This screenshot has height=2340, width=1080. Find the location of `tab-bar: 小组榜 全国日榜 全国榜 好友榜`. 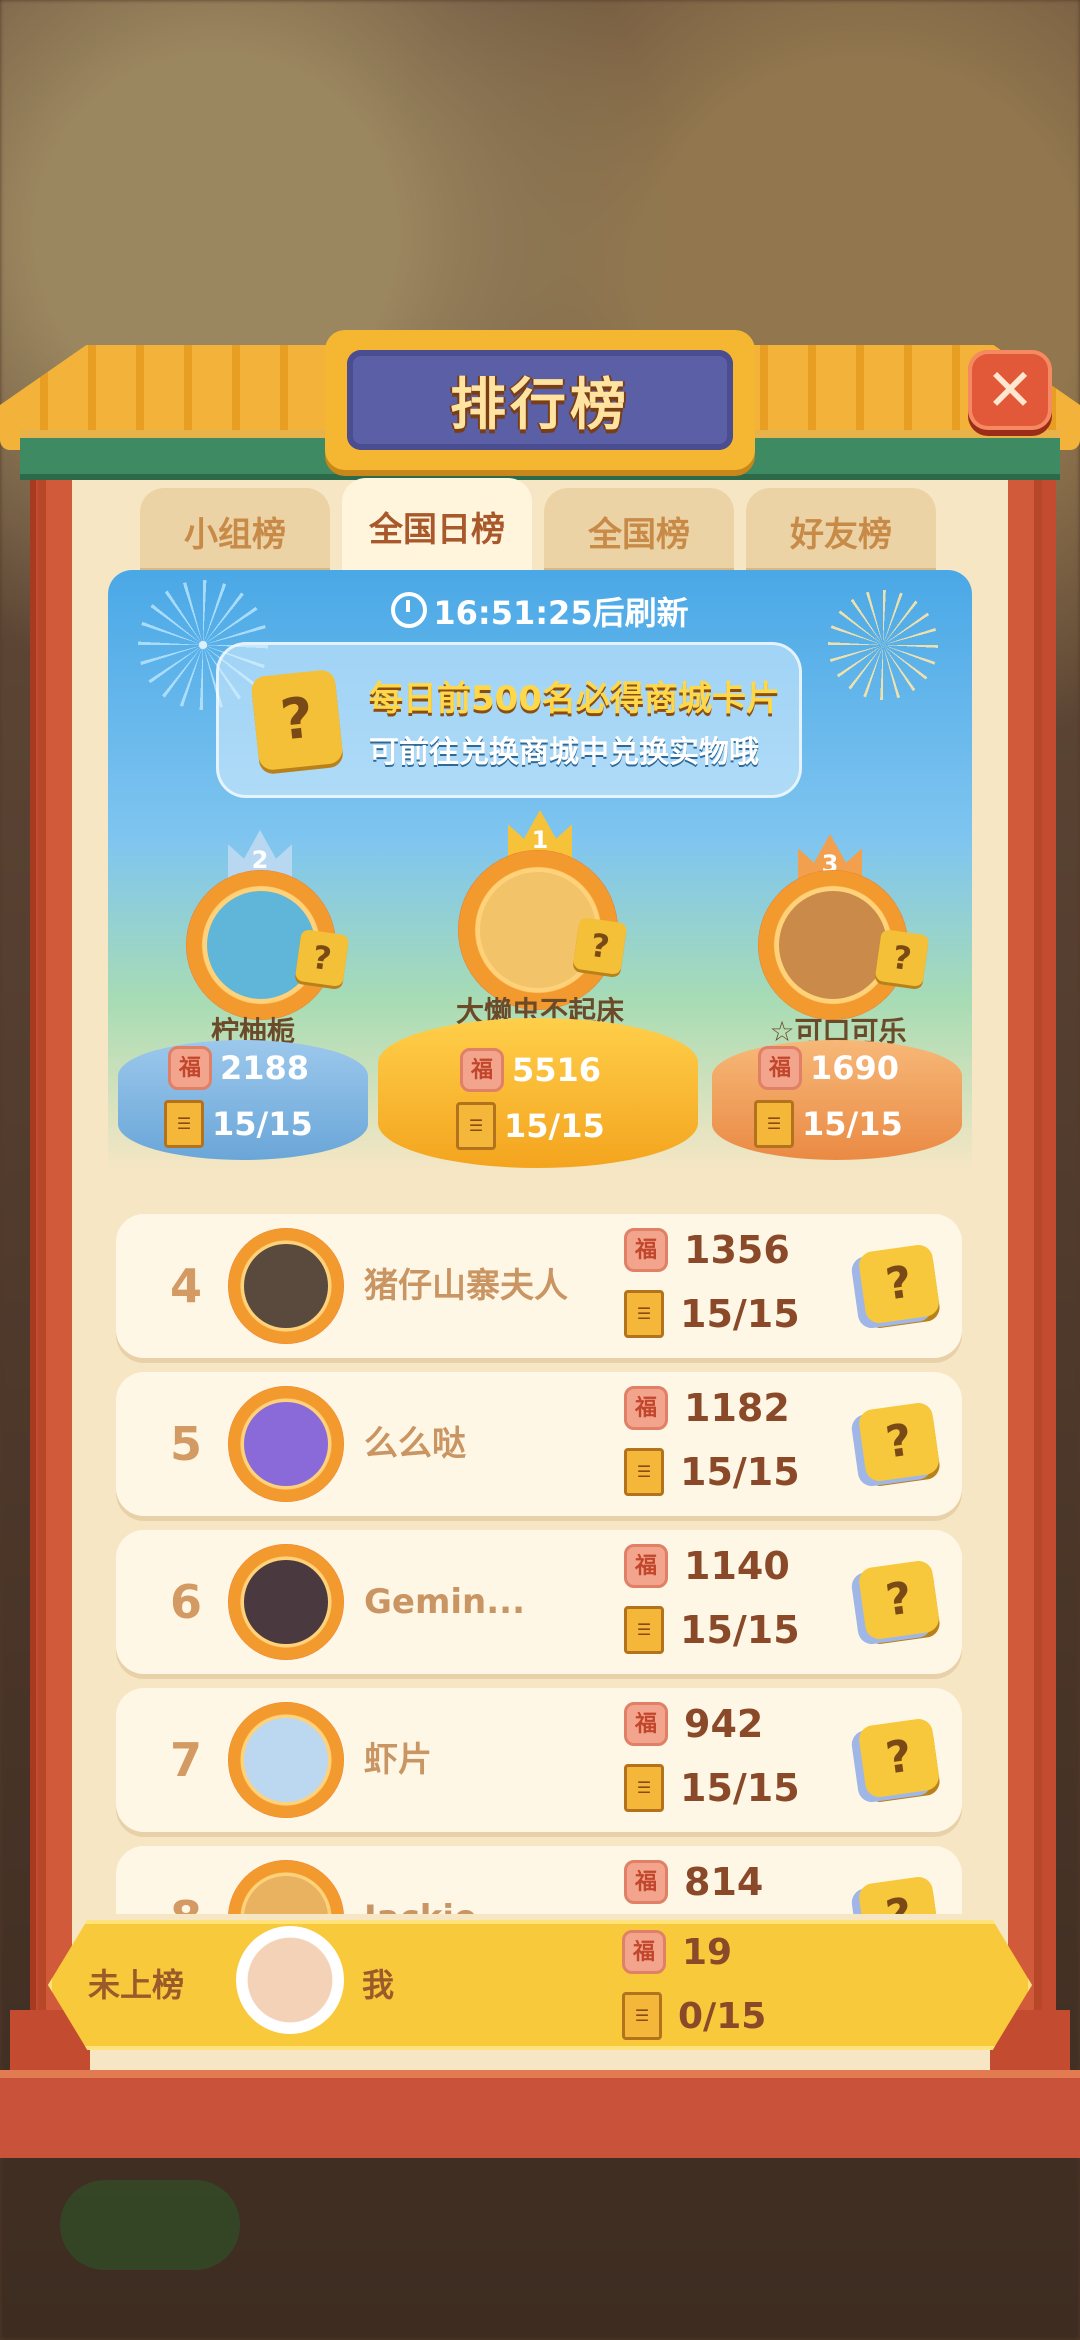

tab-bar: 小组榜 全国日榜 全国榜 好友榜 is located at coordinates (540, 528).